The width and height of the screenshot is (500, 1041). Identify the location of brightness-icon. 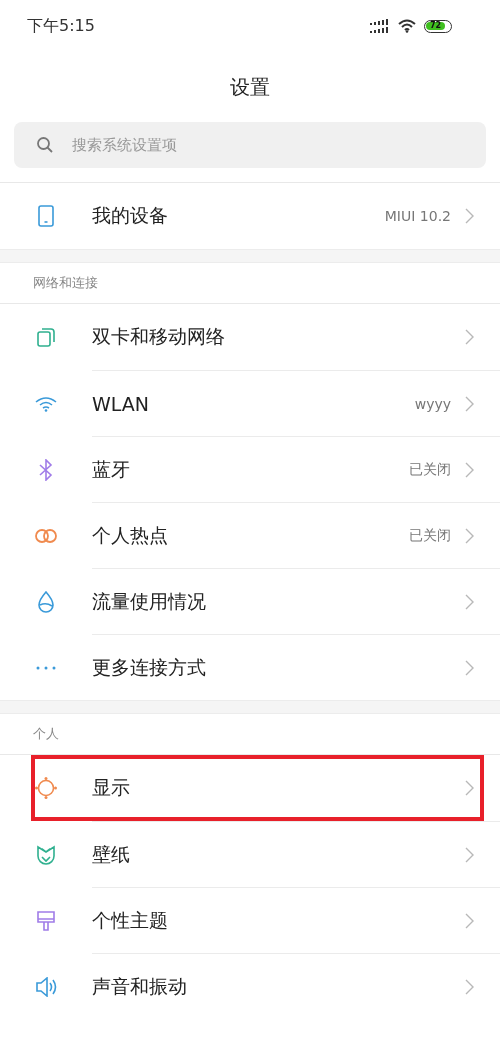
(46, 788).